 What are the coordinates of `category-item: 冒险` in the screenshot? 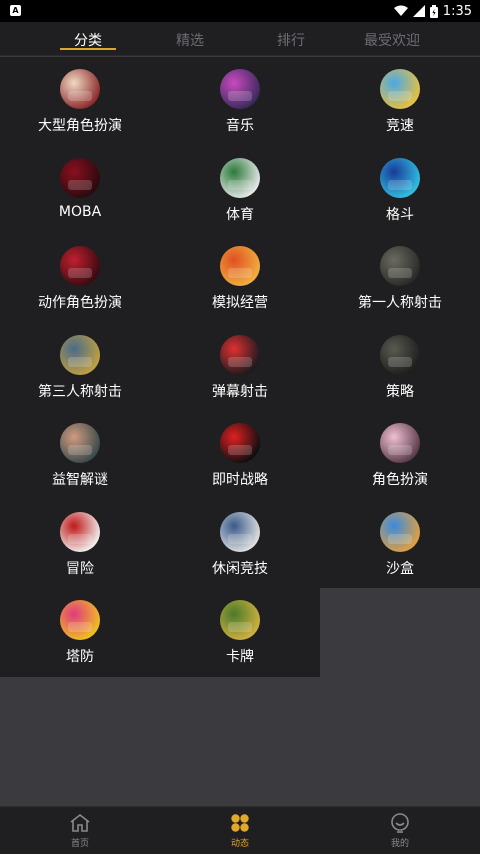 It's located at (80, 544).